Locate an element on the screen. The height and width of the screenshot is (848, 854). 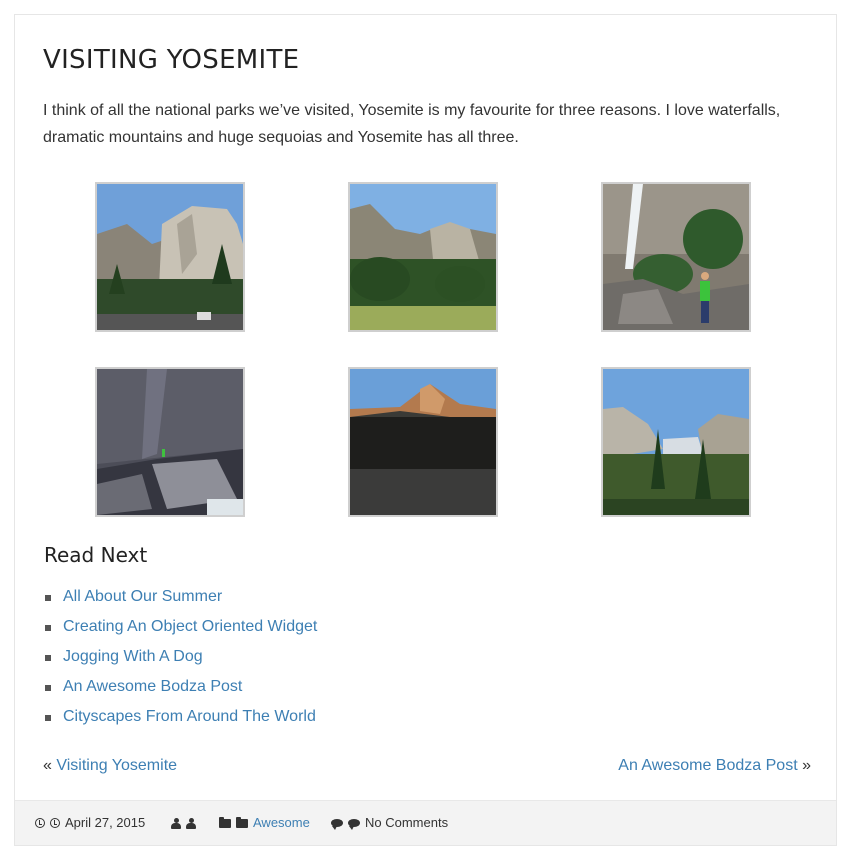
read-next-link: An Awesome Bodza Post is located at coordinates (152, 686).